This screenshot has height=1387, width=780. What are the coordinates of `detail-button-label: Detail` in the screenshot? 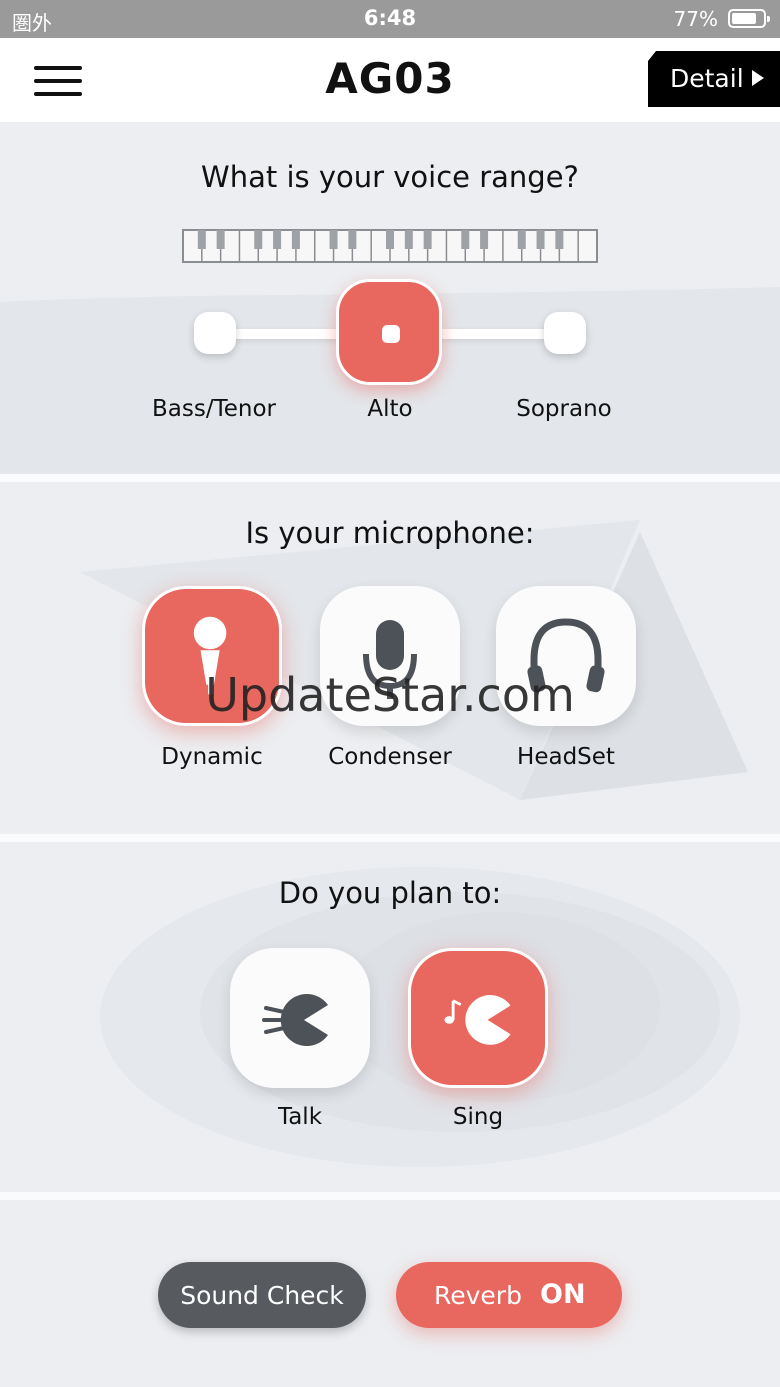 It's located at (707, 78).